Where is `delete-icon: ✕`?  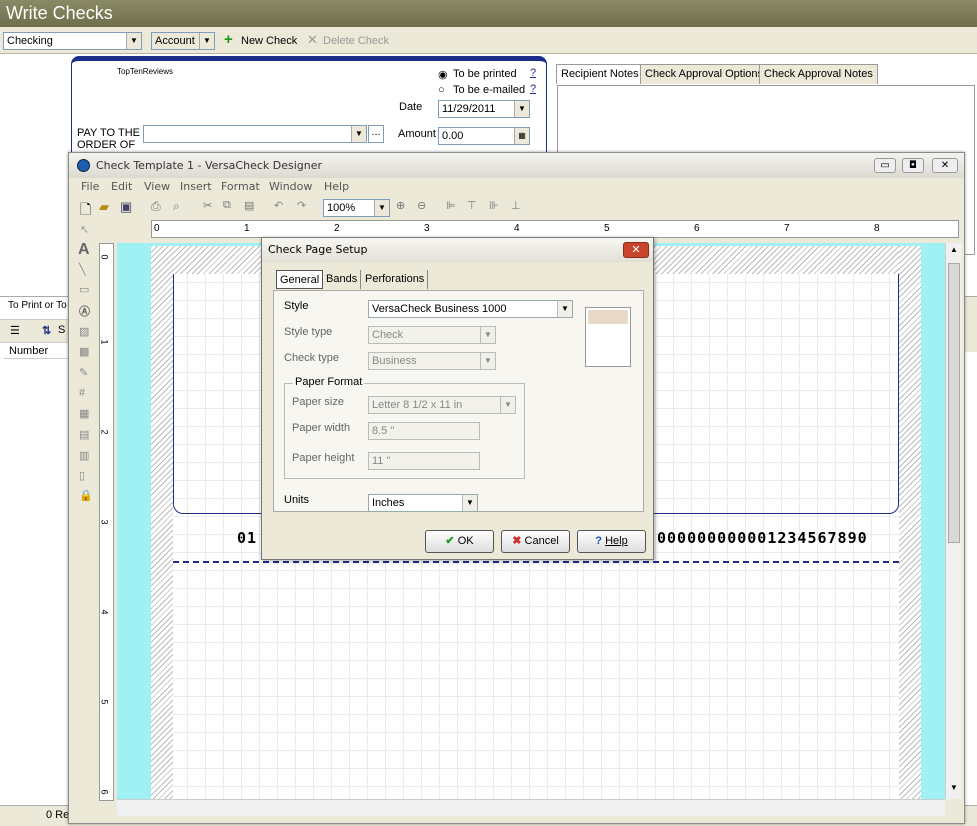
delete-icon: ✕ is located at coordinates (312, 39).